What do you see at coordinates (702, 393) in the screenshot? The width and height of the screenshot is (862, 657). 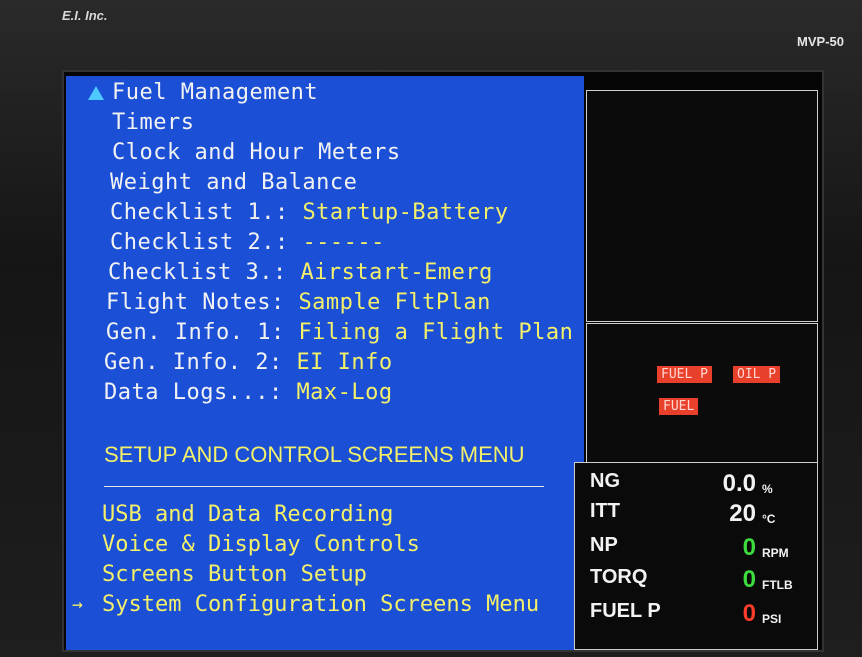 I see `annunciator-pane: FUEL P OIL P FUEL` at bounding box center [702, 393].